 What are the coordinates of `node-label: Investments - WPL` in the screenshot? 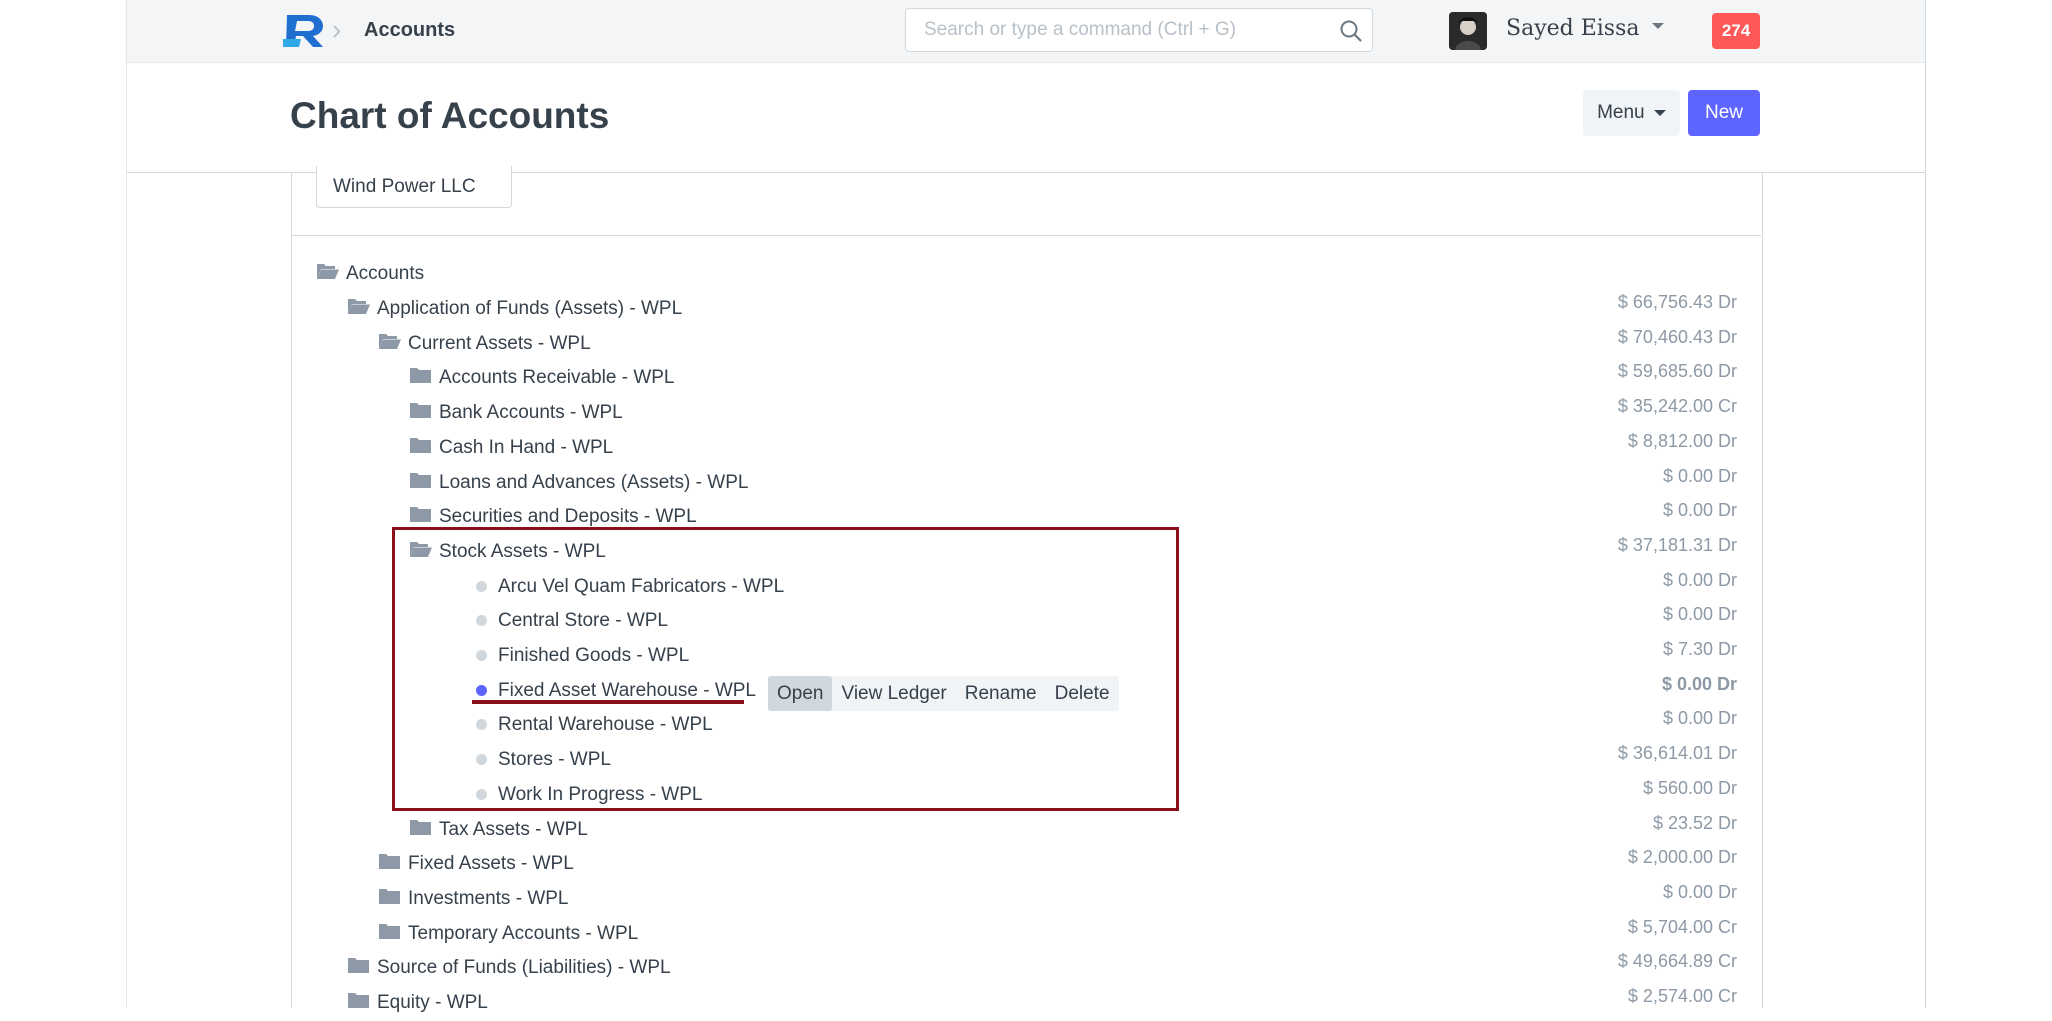 It's located at (488, 898).